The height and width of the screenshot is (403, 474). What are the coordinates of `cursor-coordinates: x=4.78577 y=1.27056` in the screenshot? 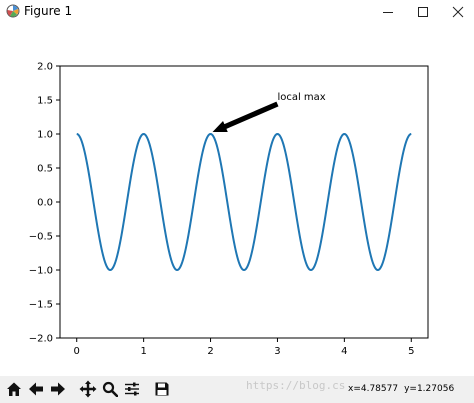 It's located at (404, 389).